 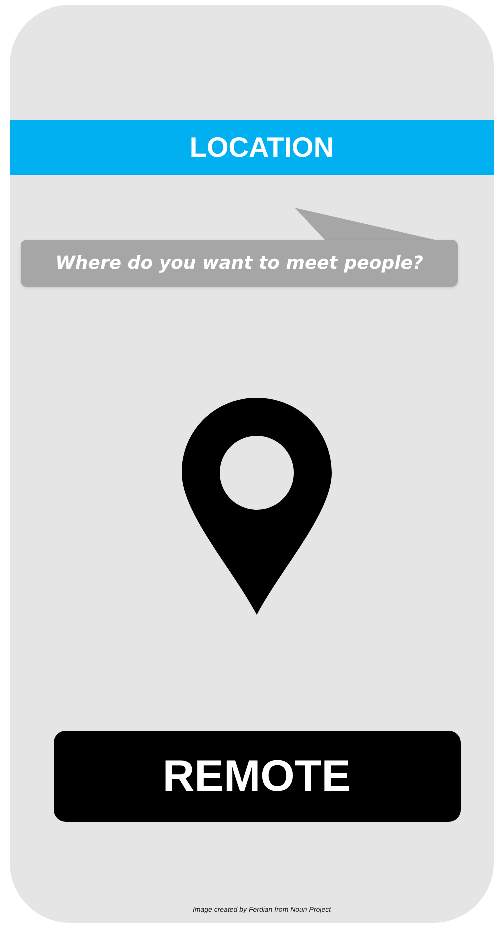 What do you see at coordinates (252, 147) in the screenshot?
I see `header-bar: LOCATION` at bounding box center [252, 147].